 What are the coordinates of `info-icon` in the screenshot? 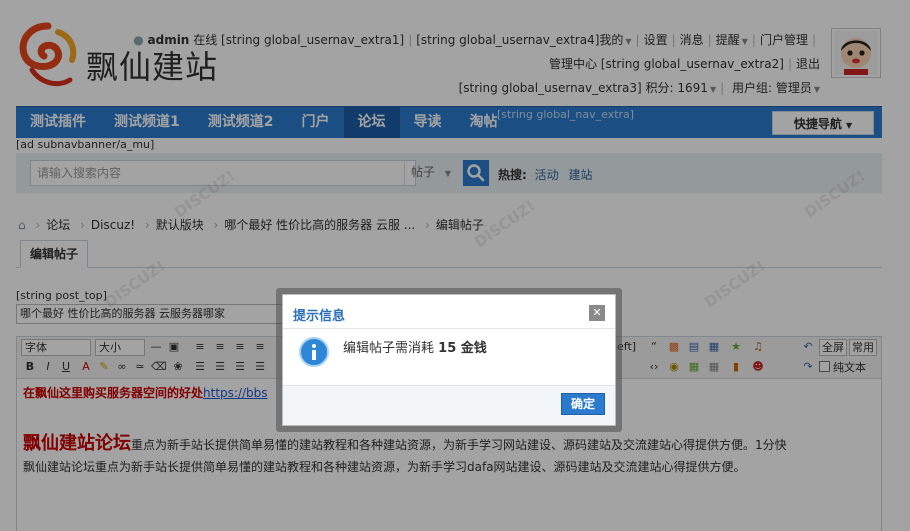 It's located at (314, 352).